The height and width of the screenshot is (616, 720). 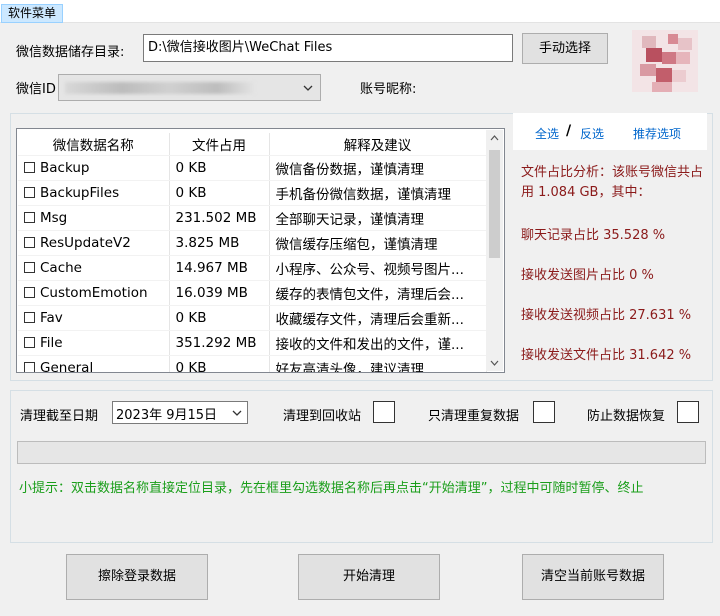 I want to click on recycle-checkbox, so click(x=384, y=412).